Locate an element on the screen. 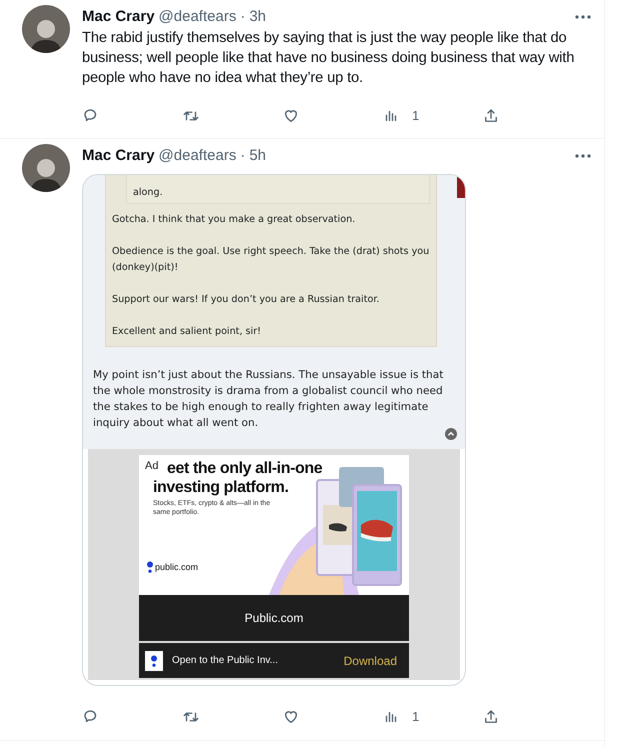  chevron-up-icon is located at coordinates (451, 434).